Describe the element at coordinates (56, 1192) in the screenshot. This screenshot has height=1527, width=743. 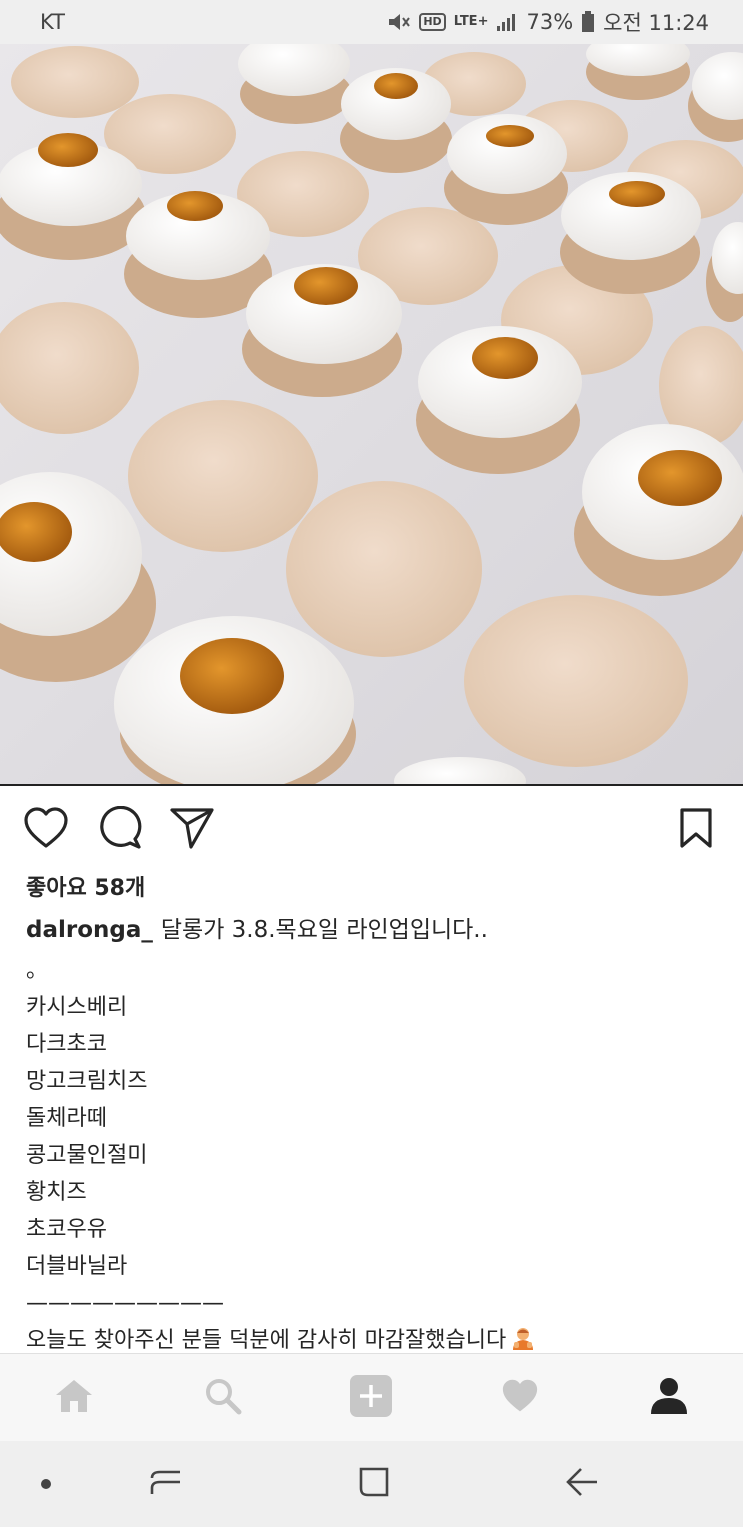
I see `caption-line: 황치즈` at that location.